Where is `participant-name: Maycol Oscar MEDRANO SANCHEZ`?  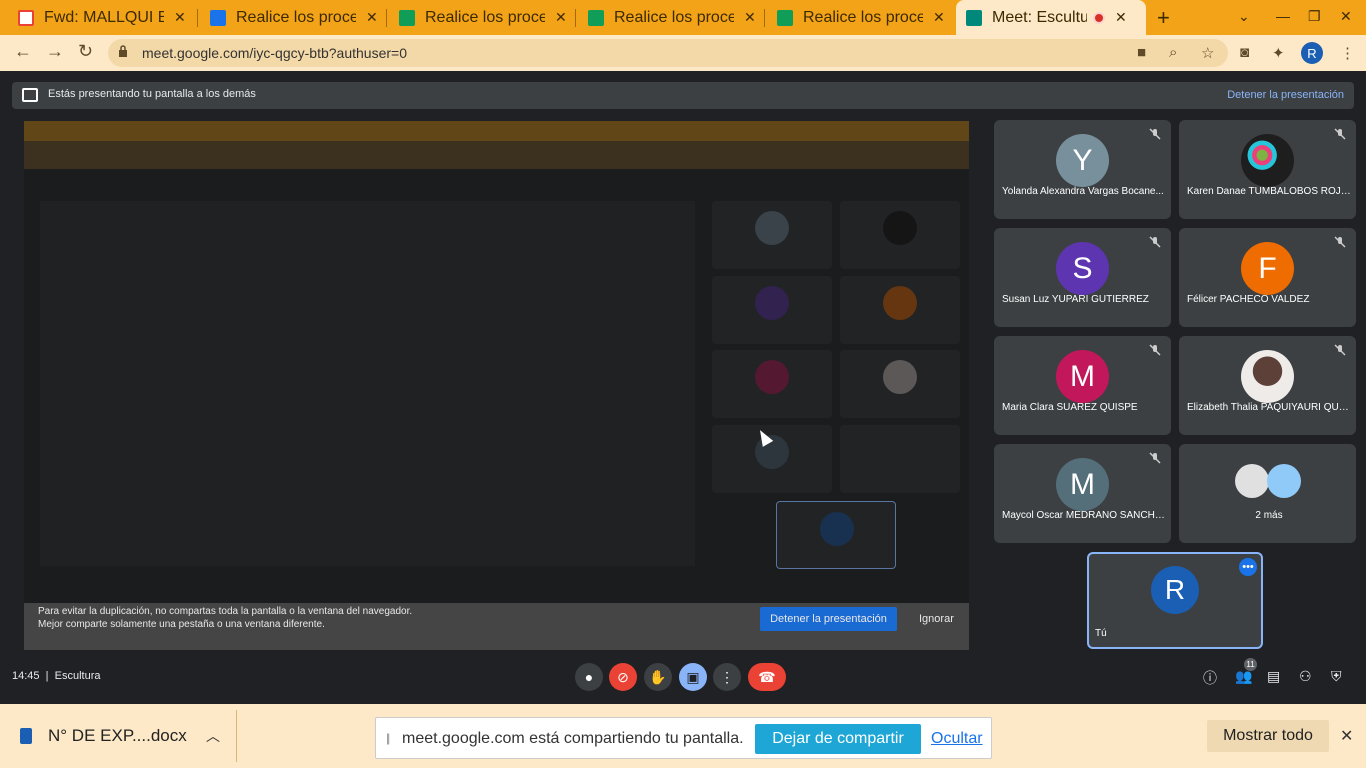 participant-name: Maycol Oscar MEDRANO SANCHEZ is located at coordinates (1084, 515).